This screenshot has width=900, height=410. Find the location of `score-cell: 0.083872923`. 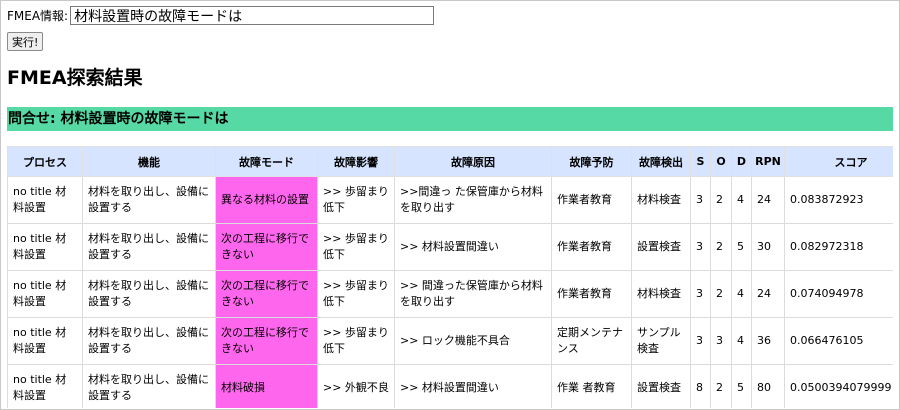

score-cell: 0.083872923 is located at coordinates (838, 200).